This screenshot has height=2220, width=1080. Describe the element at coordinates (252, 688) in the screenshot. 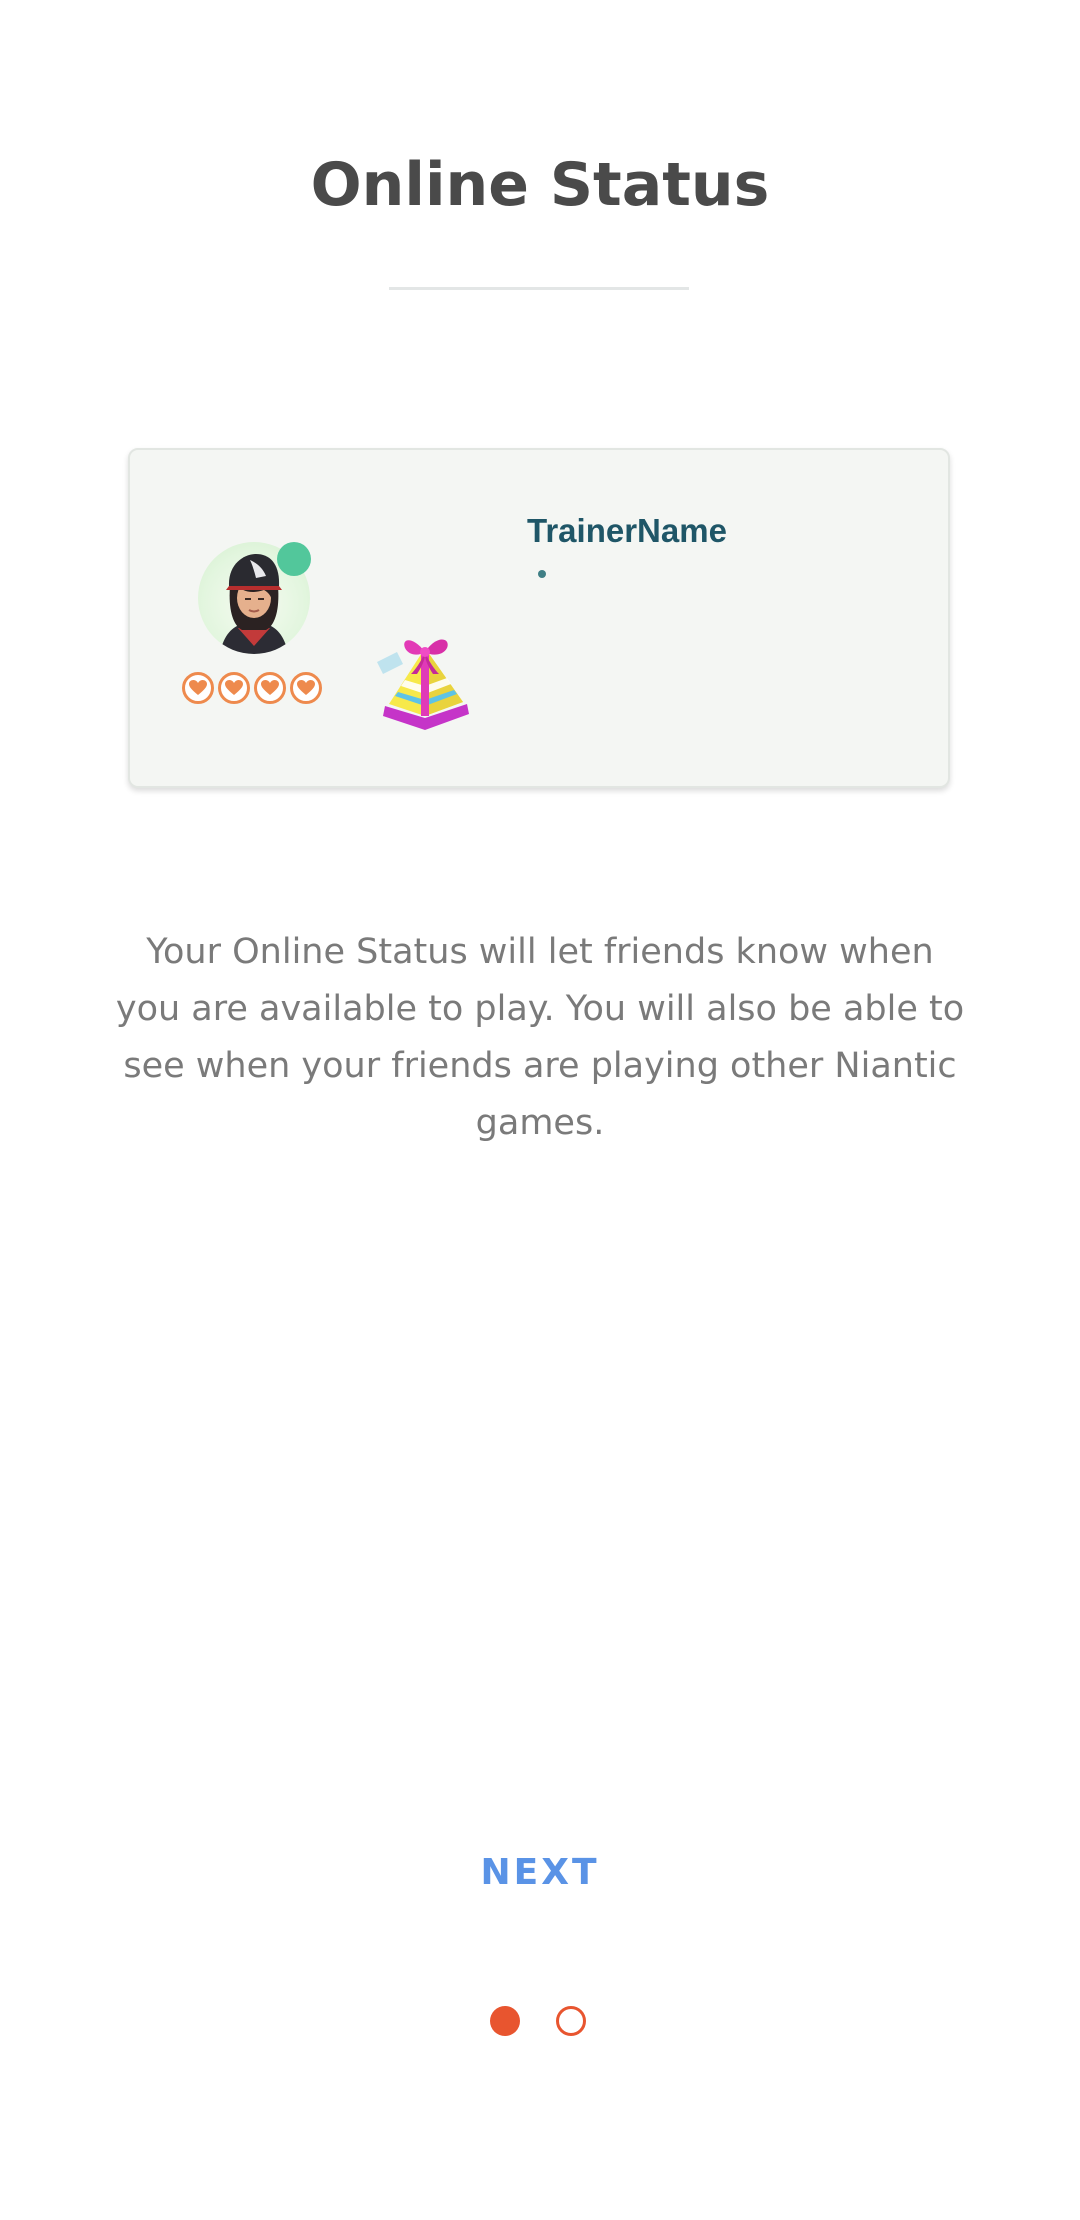

I see `friendship-hearts` at that location.